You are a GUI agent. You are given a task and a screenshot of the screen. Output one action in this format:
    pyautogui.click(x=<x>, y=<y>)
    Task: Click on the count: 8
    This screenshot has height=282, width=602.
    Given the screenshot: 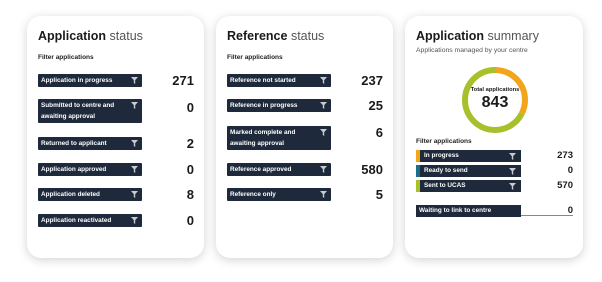 What is the action you would take?
    pyautogui.click(x=190, y=194)
    